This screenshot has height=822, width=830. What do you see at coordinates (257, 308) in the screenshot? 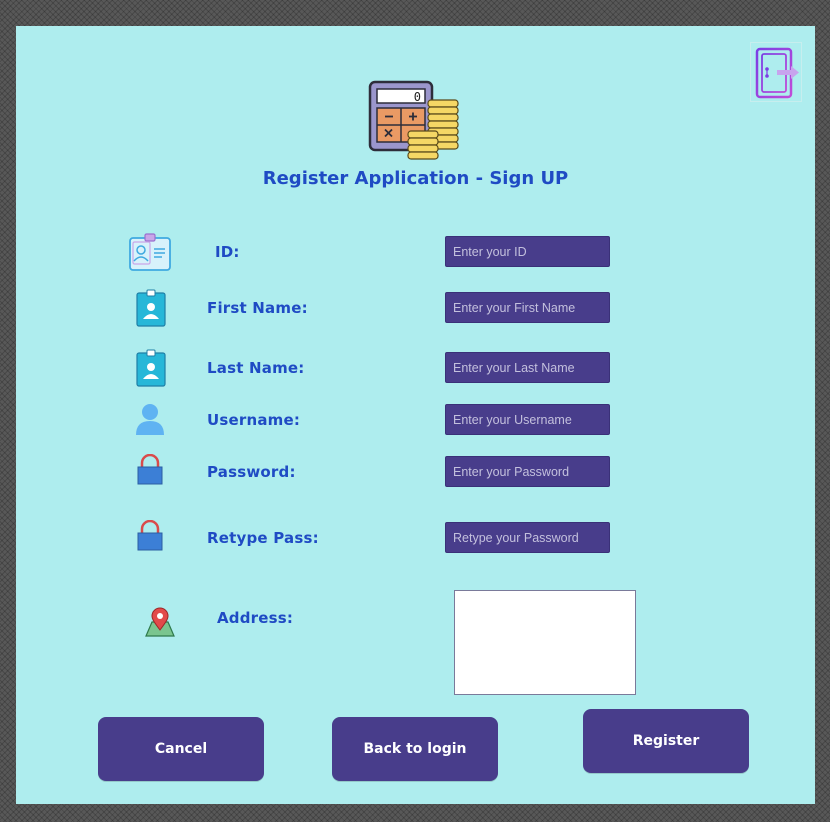
I see `first-name-label: First Name:` at bounding box center [257, 308].